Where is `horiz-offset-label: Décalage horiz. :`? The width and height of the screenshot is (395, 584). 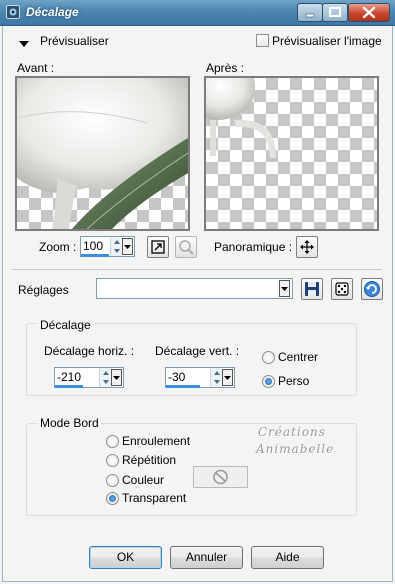 horiz-offset-label: Décalage horiz. : is located at coordinates (89, 351).